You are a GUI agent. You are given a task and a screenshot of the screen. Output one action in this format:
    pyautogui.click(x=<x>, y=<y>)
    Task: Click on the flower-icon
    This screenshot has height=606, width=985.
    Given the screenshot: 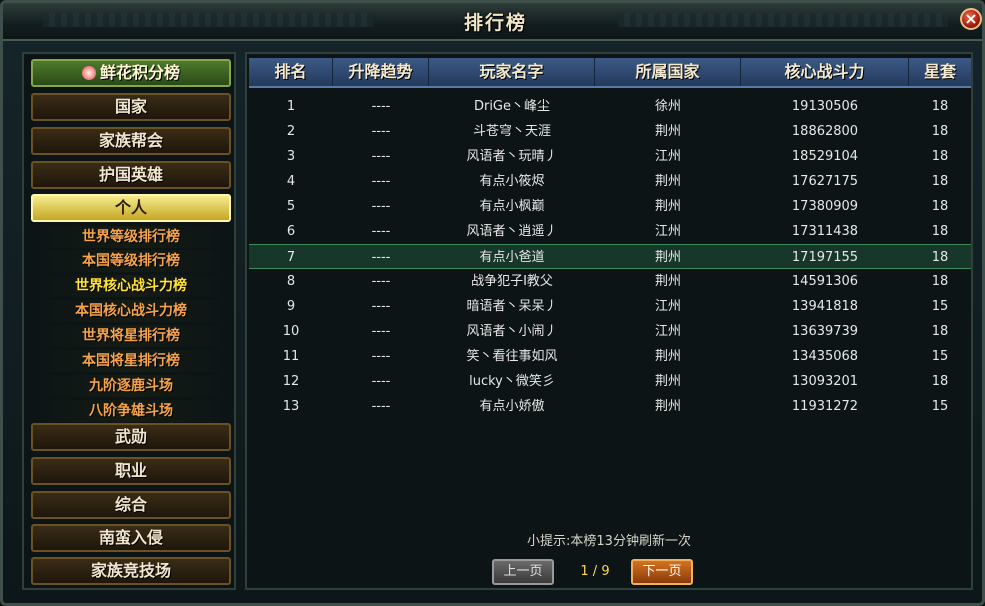 What is the action you would take?
    pyautogui.click(x=88, y=73)
    